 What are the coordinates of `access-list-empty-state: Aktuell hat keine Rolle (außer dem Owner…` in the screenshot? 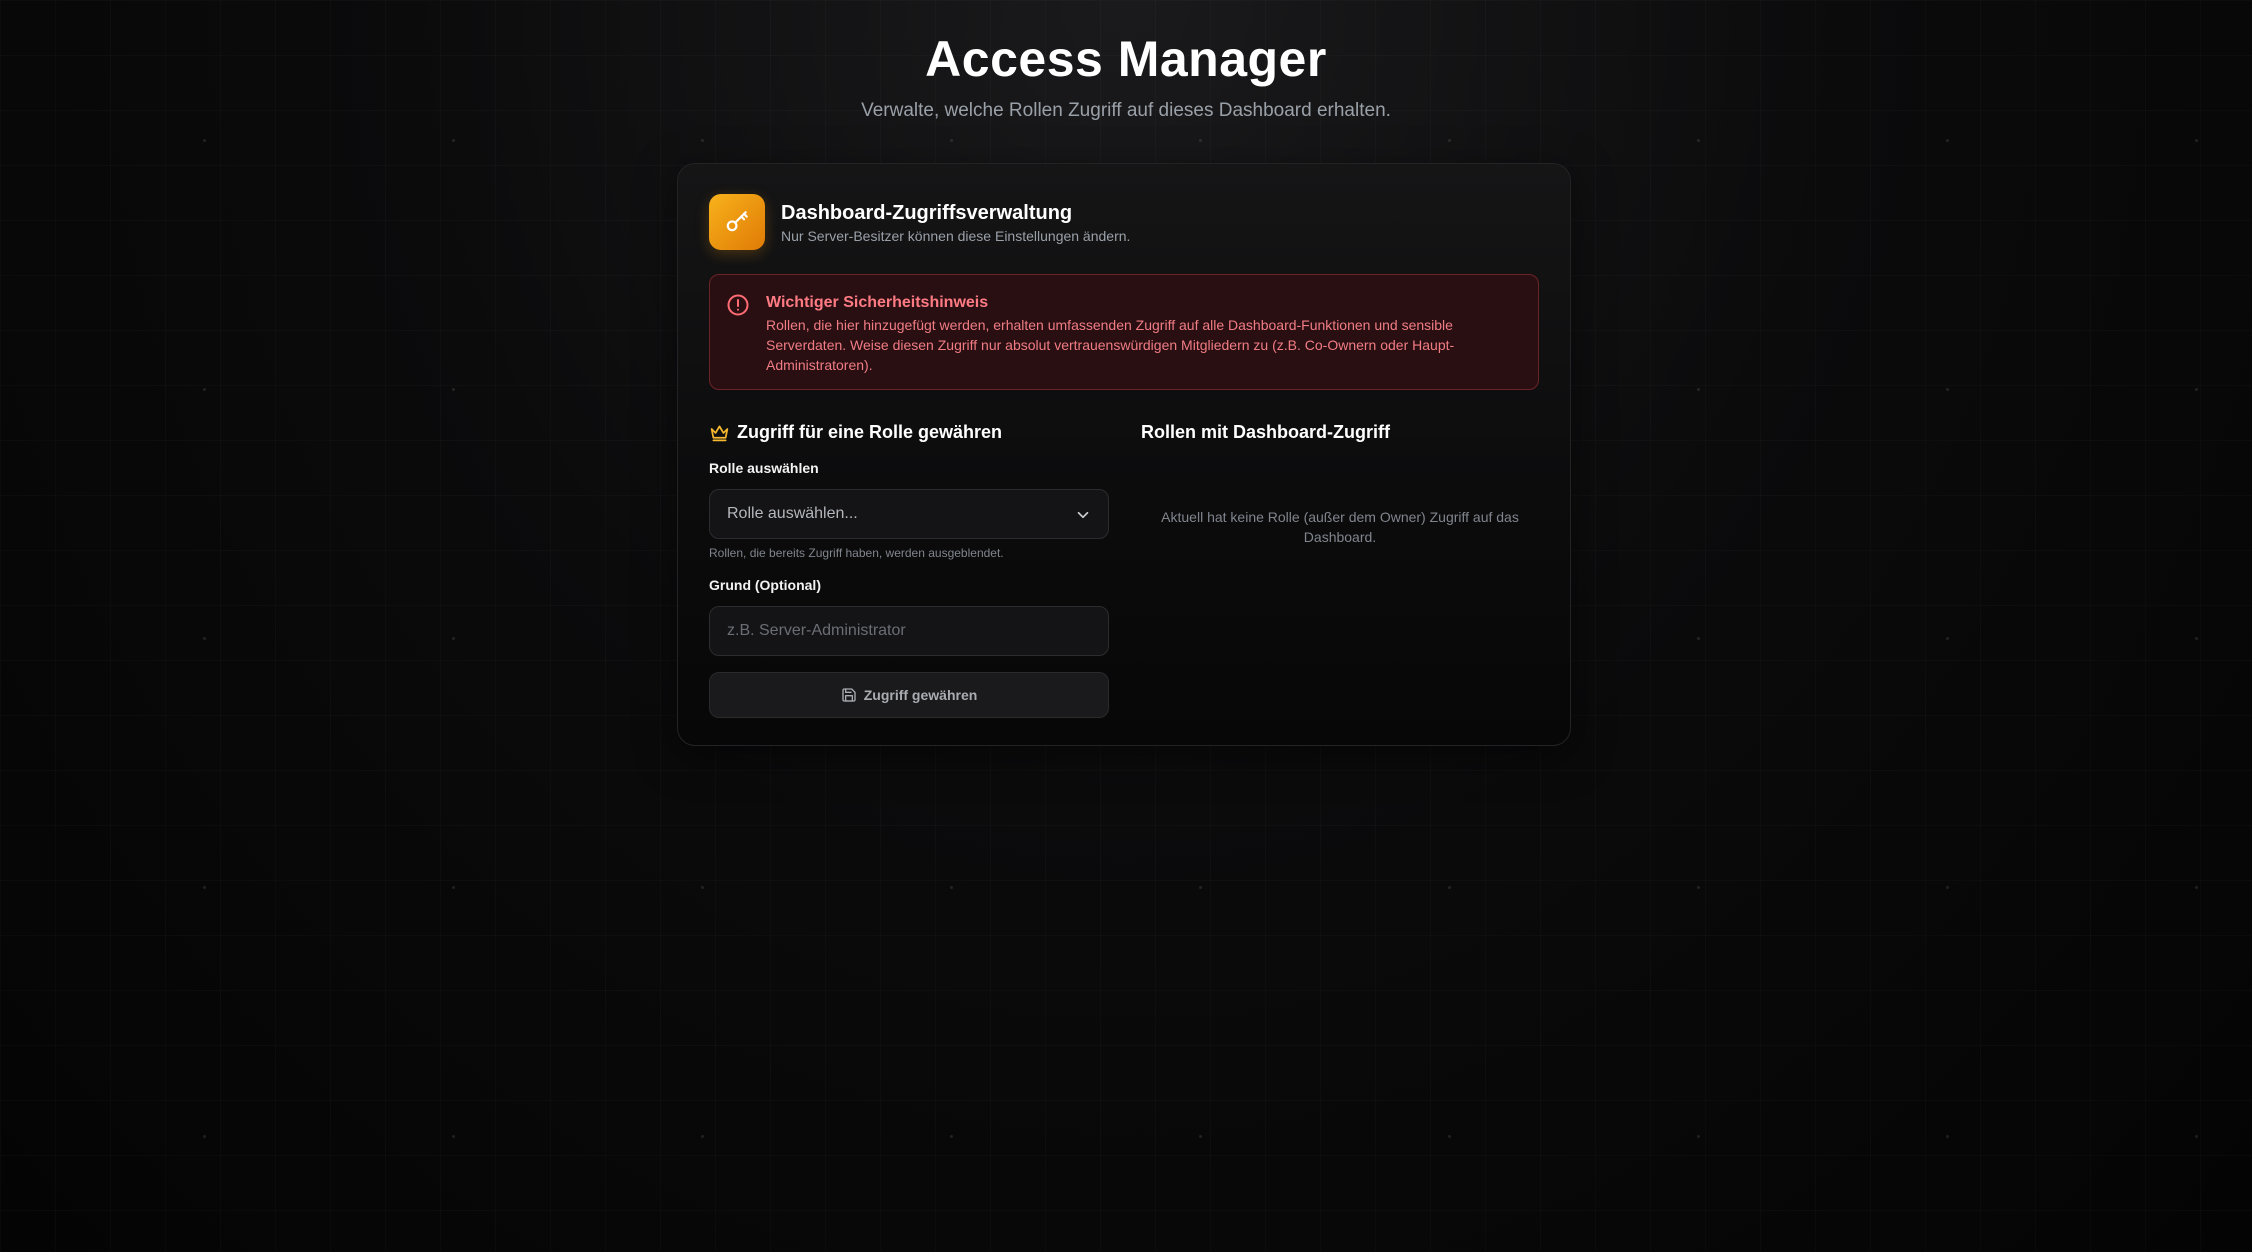 It's located at (1340, 527).